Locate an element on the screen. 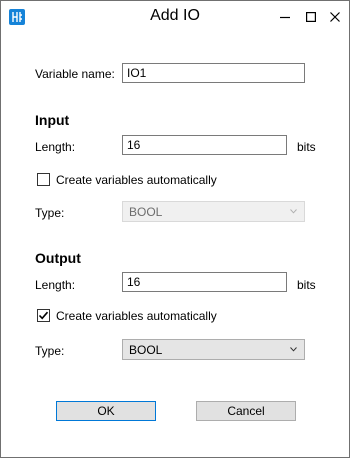  output-type-select: BOOL is located at coordinates (213, 349).